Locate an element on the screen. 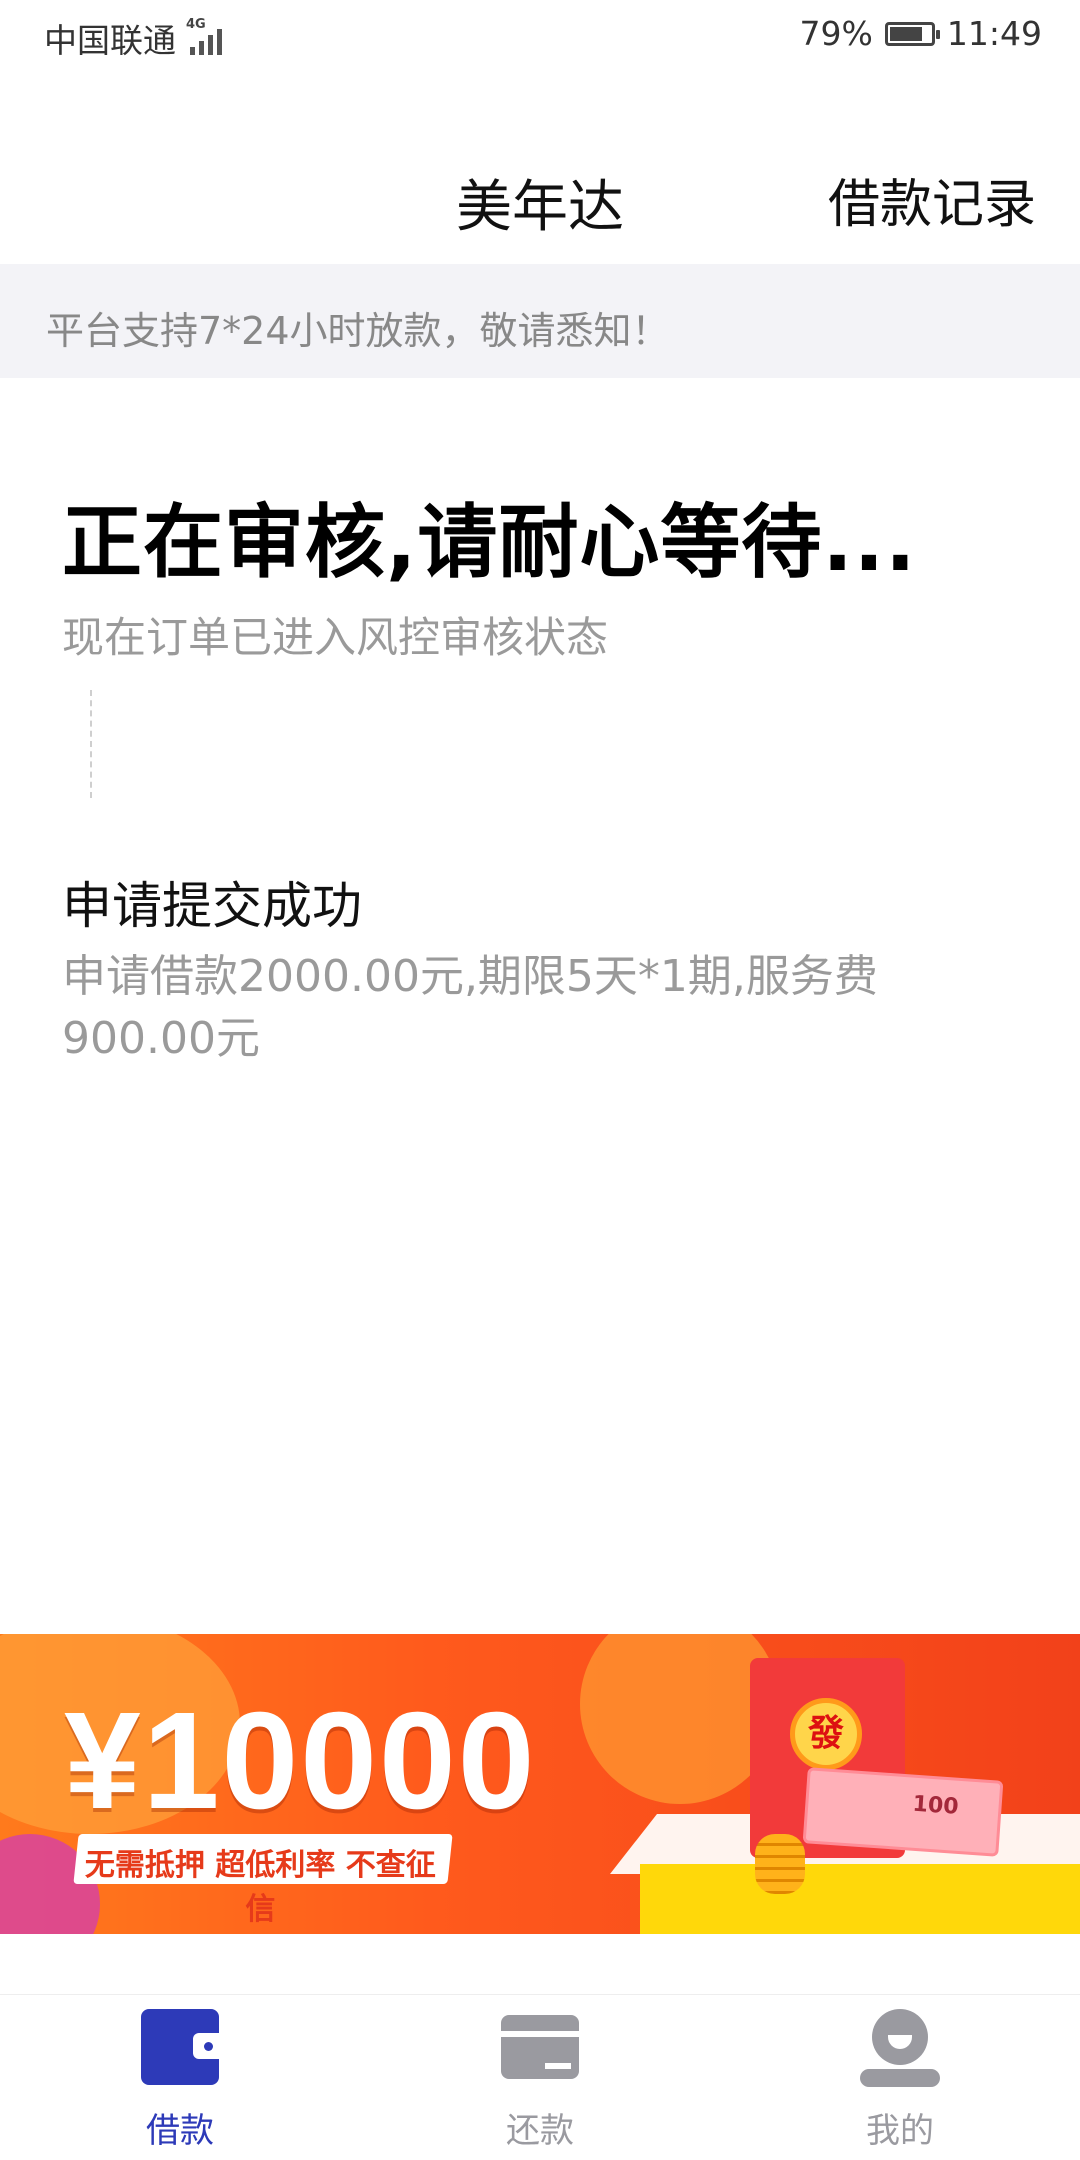 This screenshot has width=1080, height=2160. notice-bar: 平台支持7*24小时放款，敬请悉知！ is located at coordinates (540, 321).